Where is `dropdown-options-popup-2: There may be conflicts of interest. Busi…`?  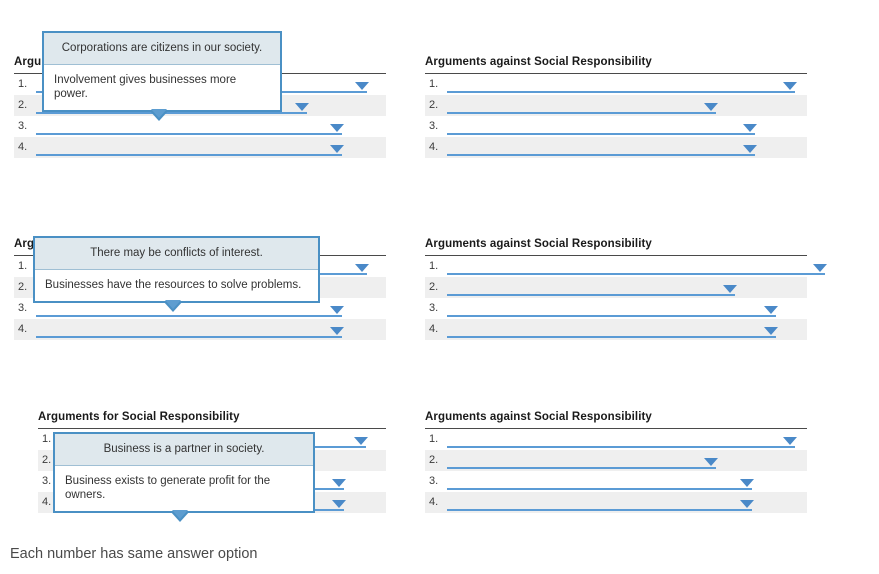
dropdown-options-popup-2: There may be conflicts of interest. Busi… is located at coordinates (176, 274).